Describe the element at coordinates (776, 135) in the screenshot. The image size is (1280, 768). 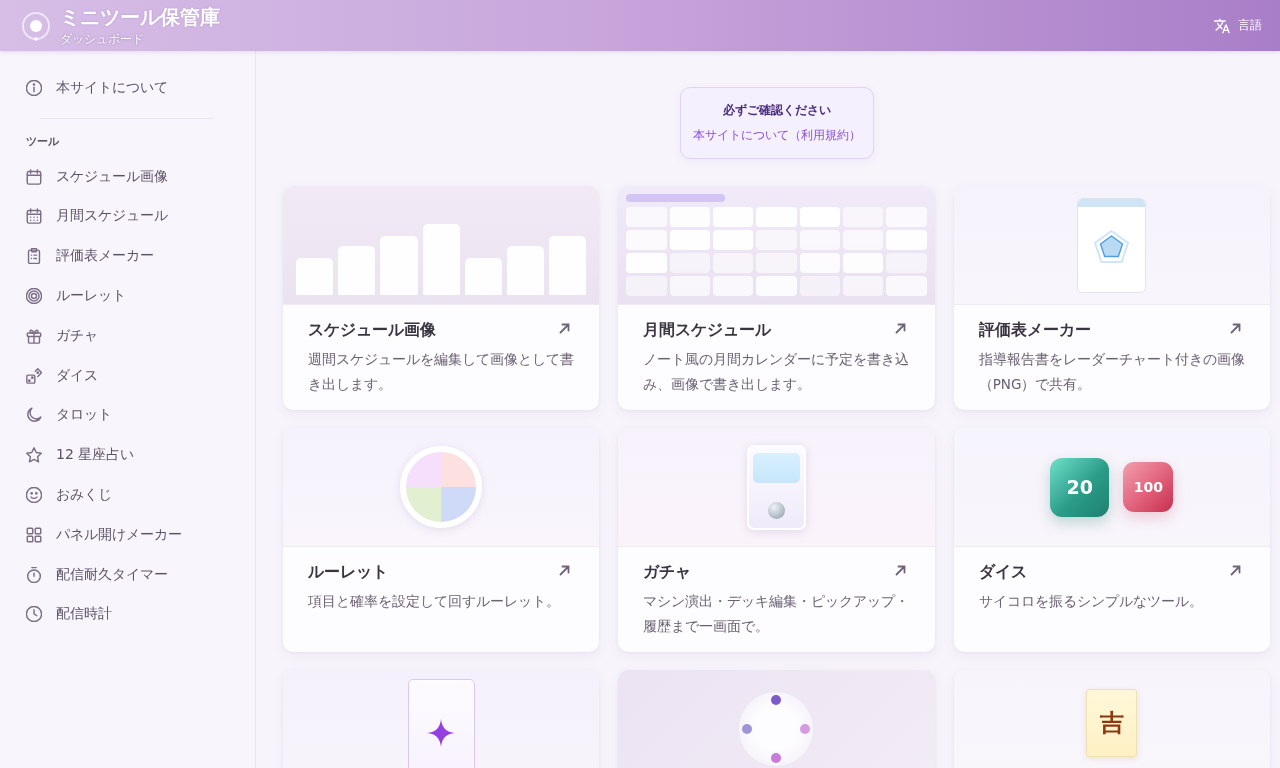
I see `terms-link: 本サイトについて（利用規約）` at that location.